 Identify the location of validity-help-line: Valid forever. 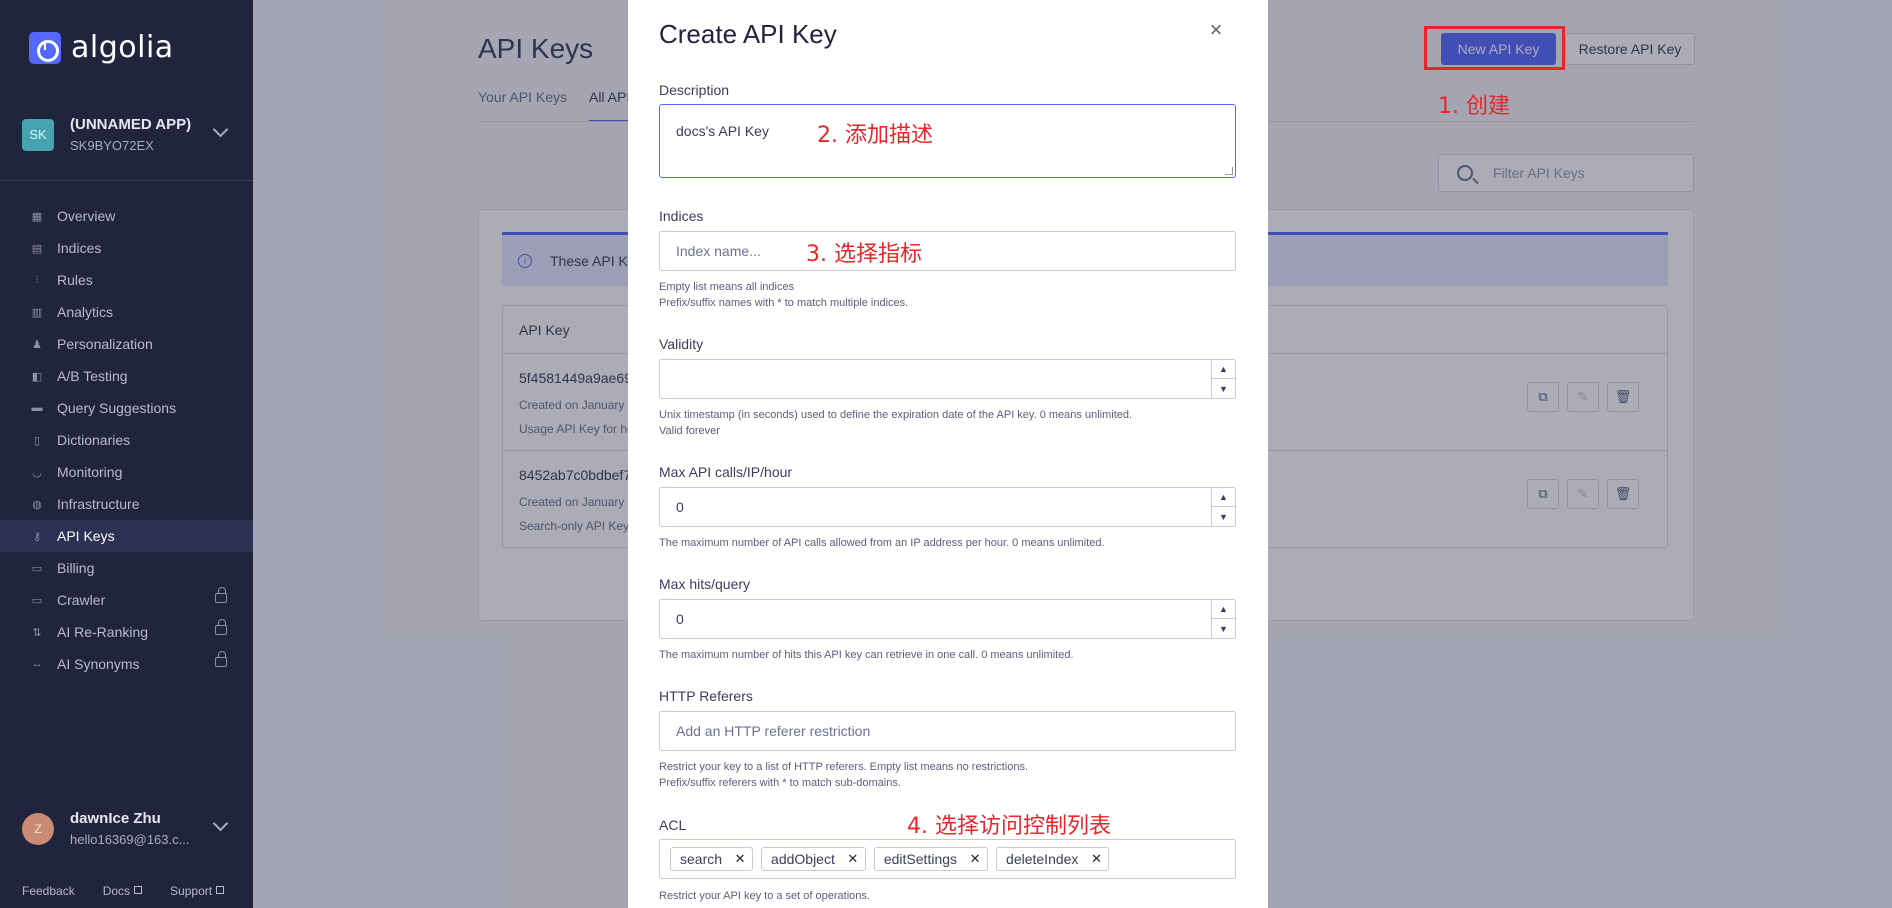
(689, 431).